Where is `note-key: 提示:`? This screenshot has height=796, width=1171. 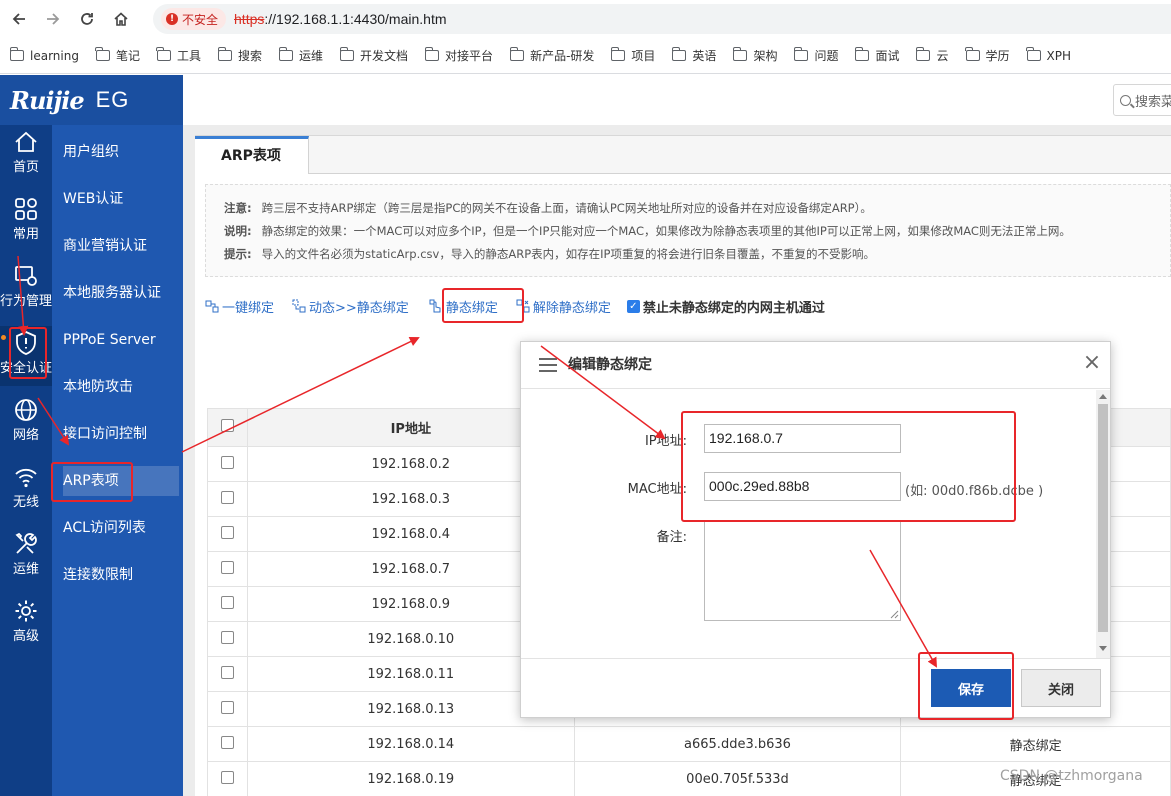
note-key: 提示: is located at coordinates (238, 254).